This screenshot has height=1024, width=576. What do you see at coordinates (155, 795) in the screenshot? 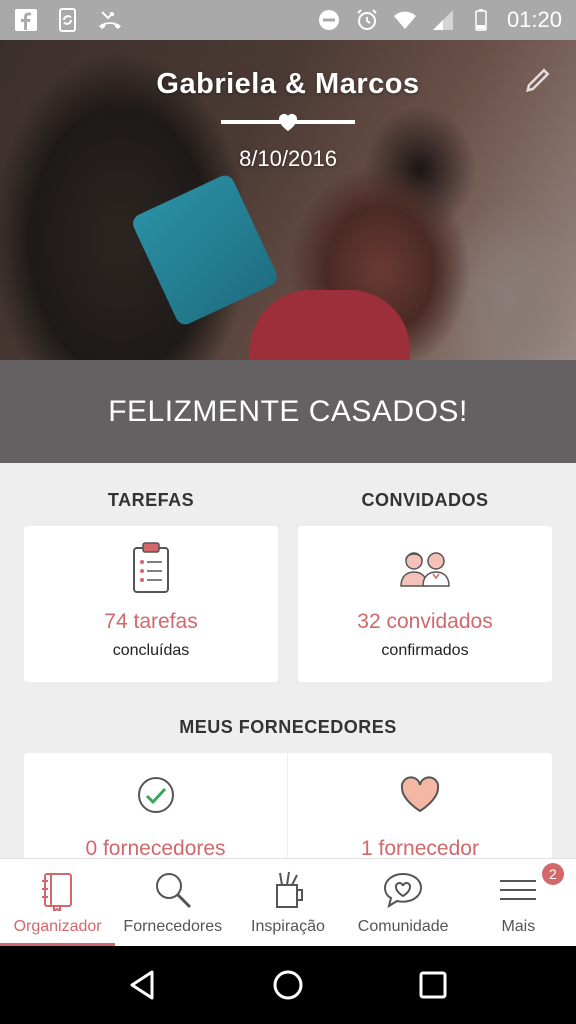
I see `check-circle-icon` at bounding box center [155, 795].